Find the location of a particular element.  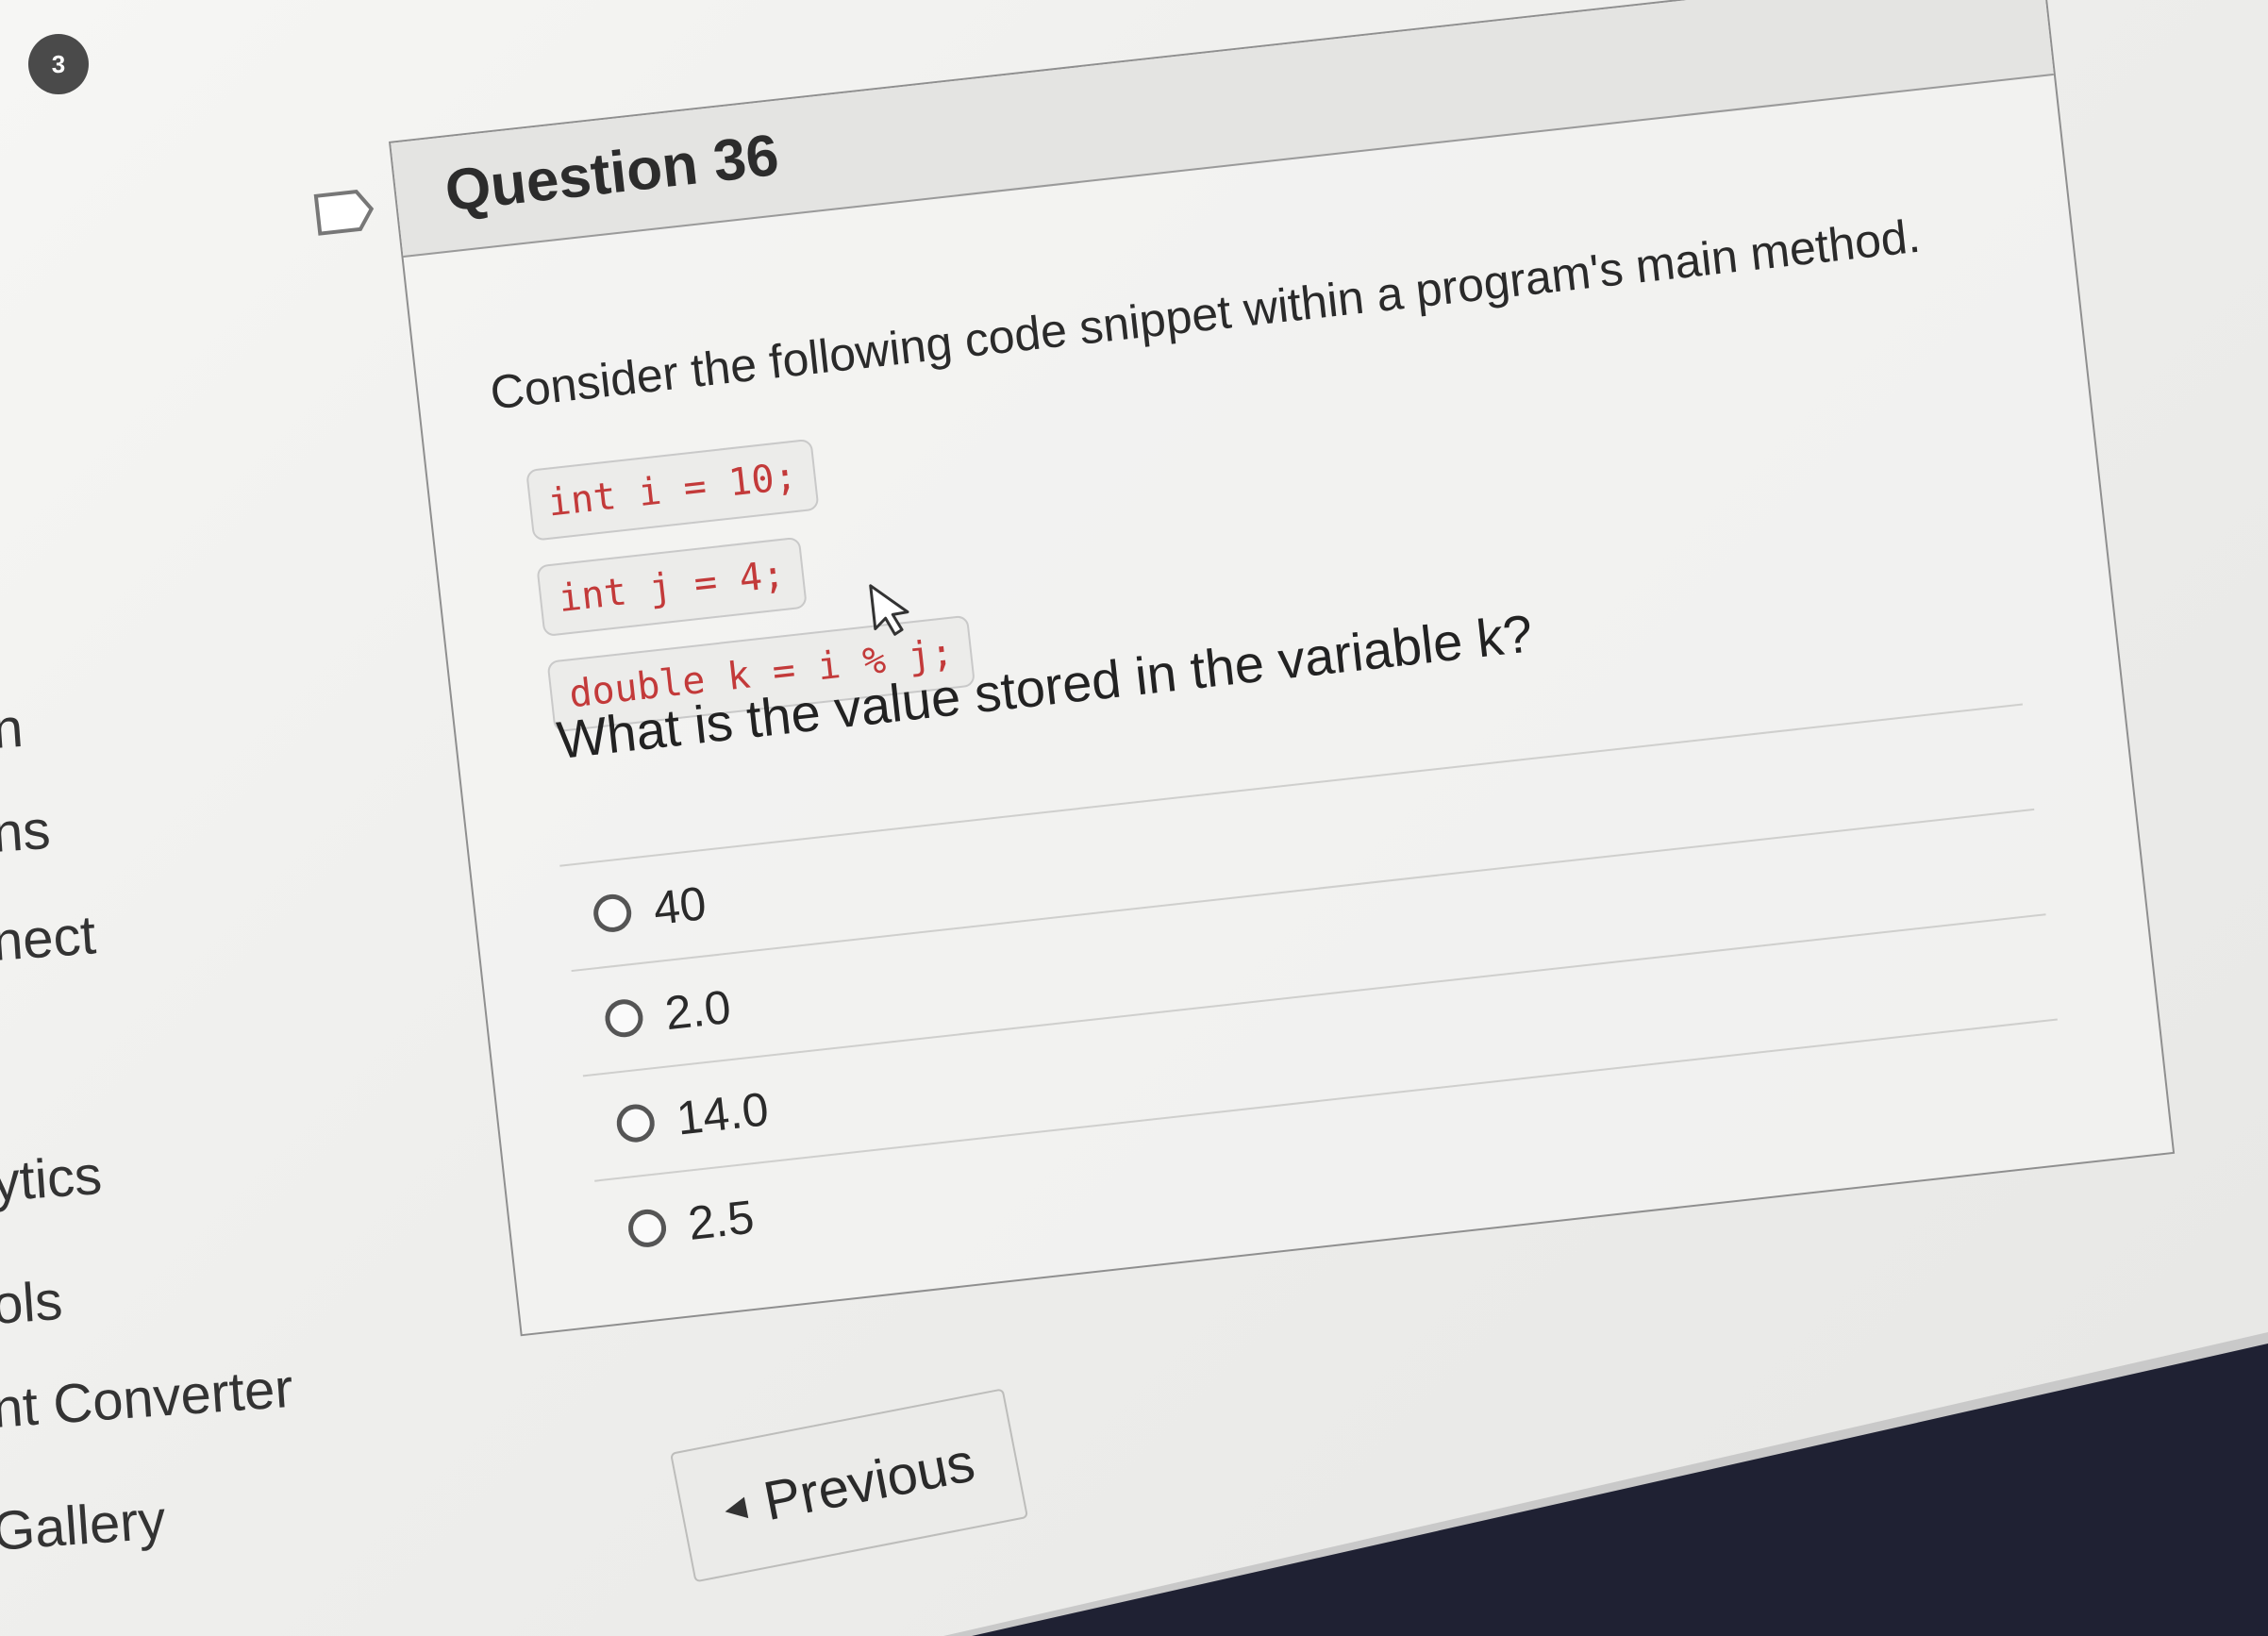

previous-label: Previous is located at coordinates (870, 1481).